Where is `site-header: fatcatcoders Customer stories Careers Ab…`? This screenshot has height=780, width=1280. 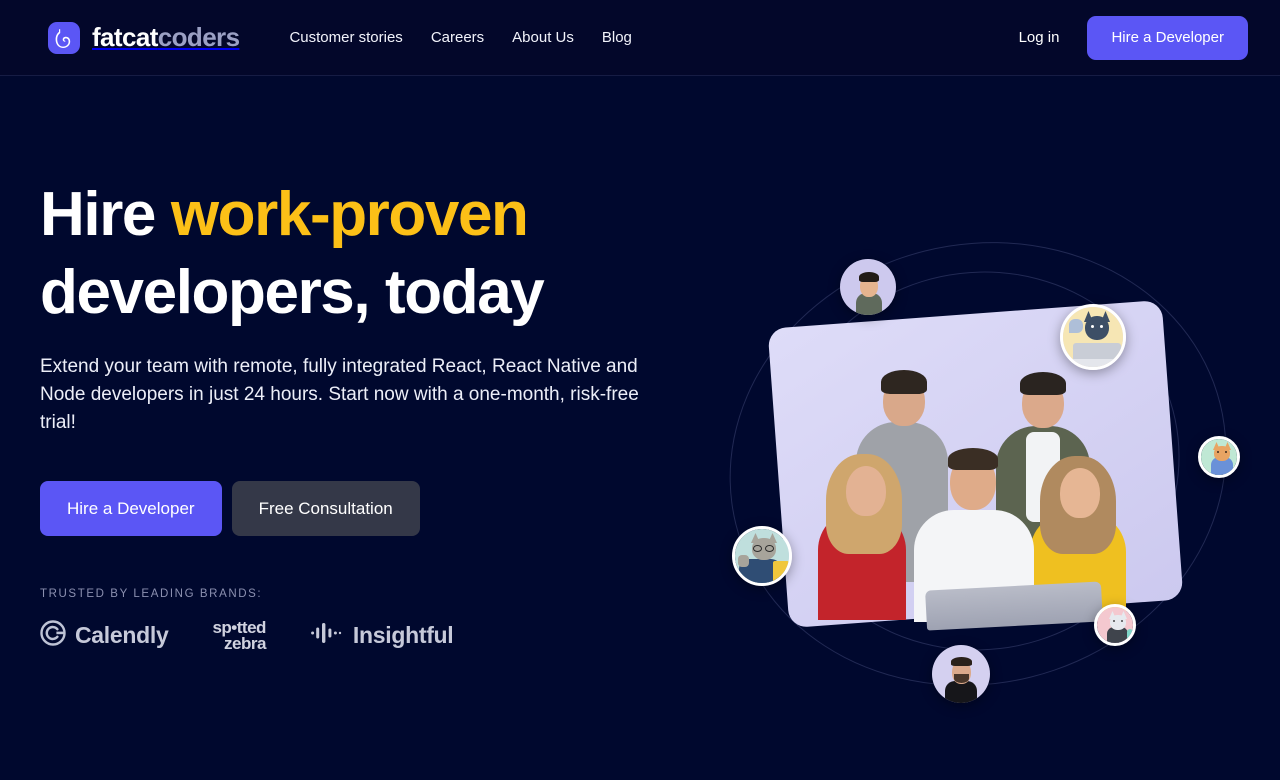 site-header: fatcatcoders Customer stories Careers Ab… is located at coordinates (640, 38).